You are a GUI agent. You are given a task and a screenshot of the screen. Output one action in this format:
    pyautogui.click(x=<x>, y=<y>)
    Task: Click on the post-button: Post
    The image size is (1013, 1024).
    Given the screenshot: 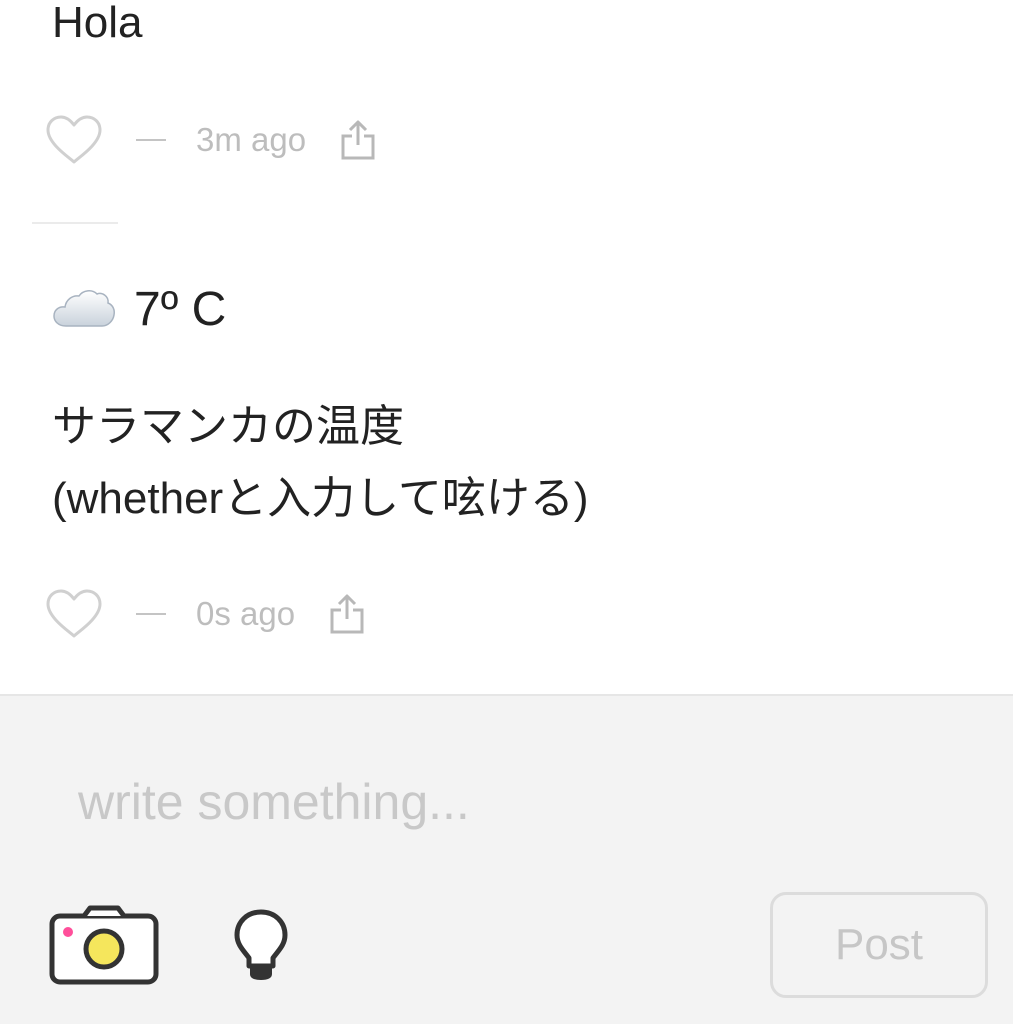 What is the action you would take?
    pyautogui.click(x=879, y=945)
    